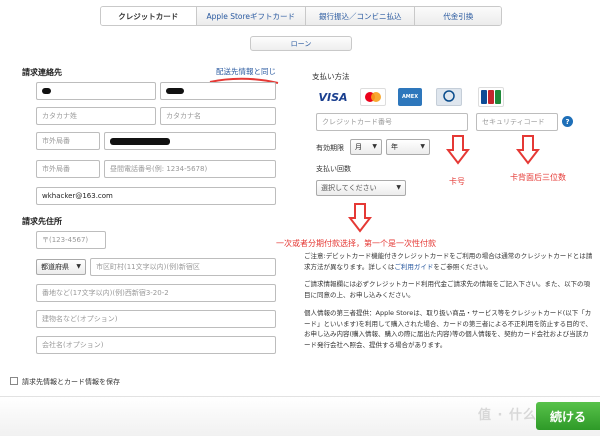 This screenshot has width=600, height=436. What do you see at coordinates (71, 382) in the screenshot?
I see `save-info-label: 請求先情報とカード情報を保存` at bounding box center [71, 382].